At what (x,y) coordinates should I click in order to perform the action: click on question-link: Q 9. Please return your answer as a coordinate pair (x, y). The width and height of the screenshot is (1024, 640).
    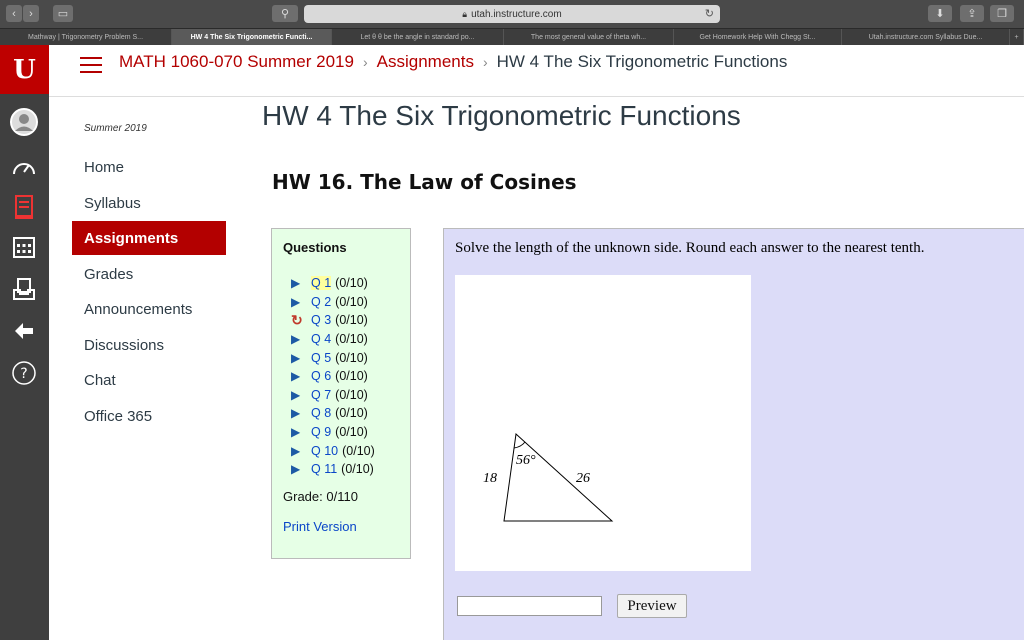
    Looking at the image, I should click on (321, 432).